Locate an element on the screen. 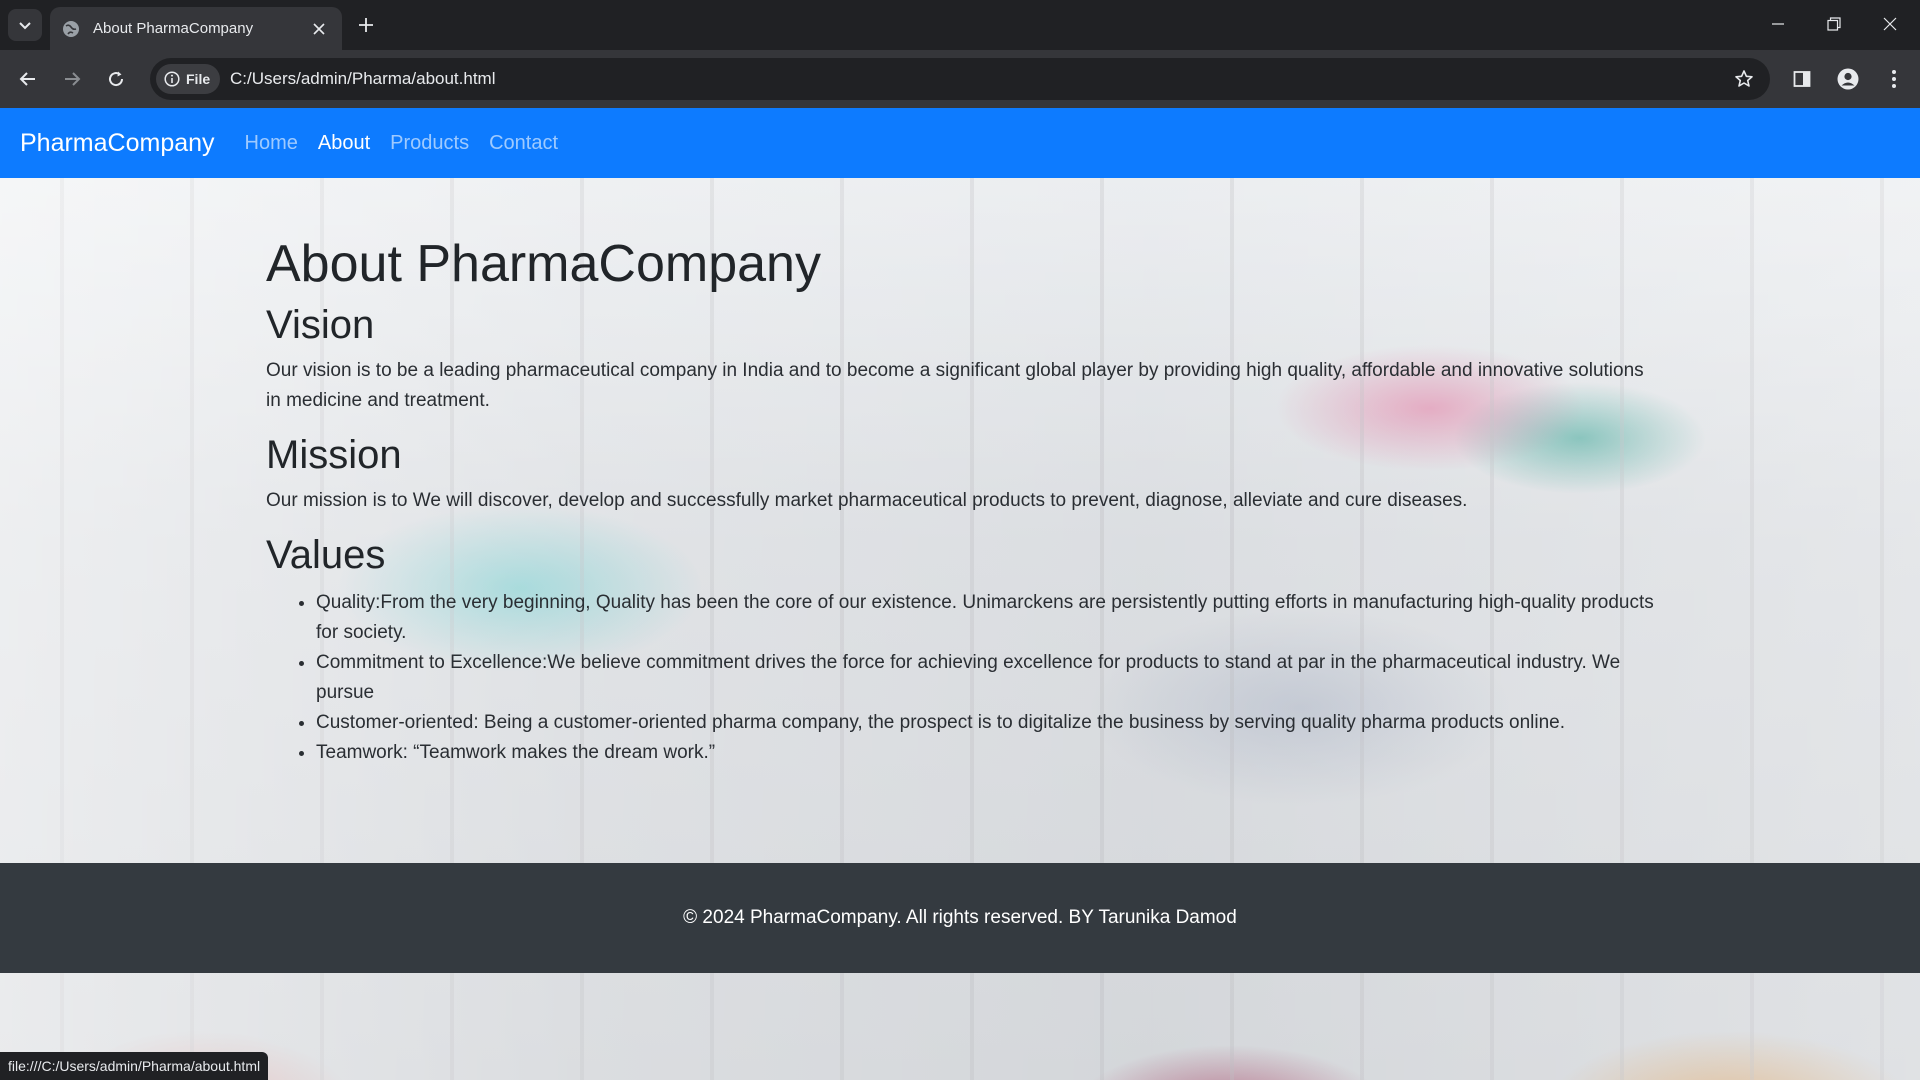 The width and height of the screenshot is (1920, 1080). site-info-chip: File is located at coordinates (188, 79).